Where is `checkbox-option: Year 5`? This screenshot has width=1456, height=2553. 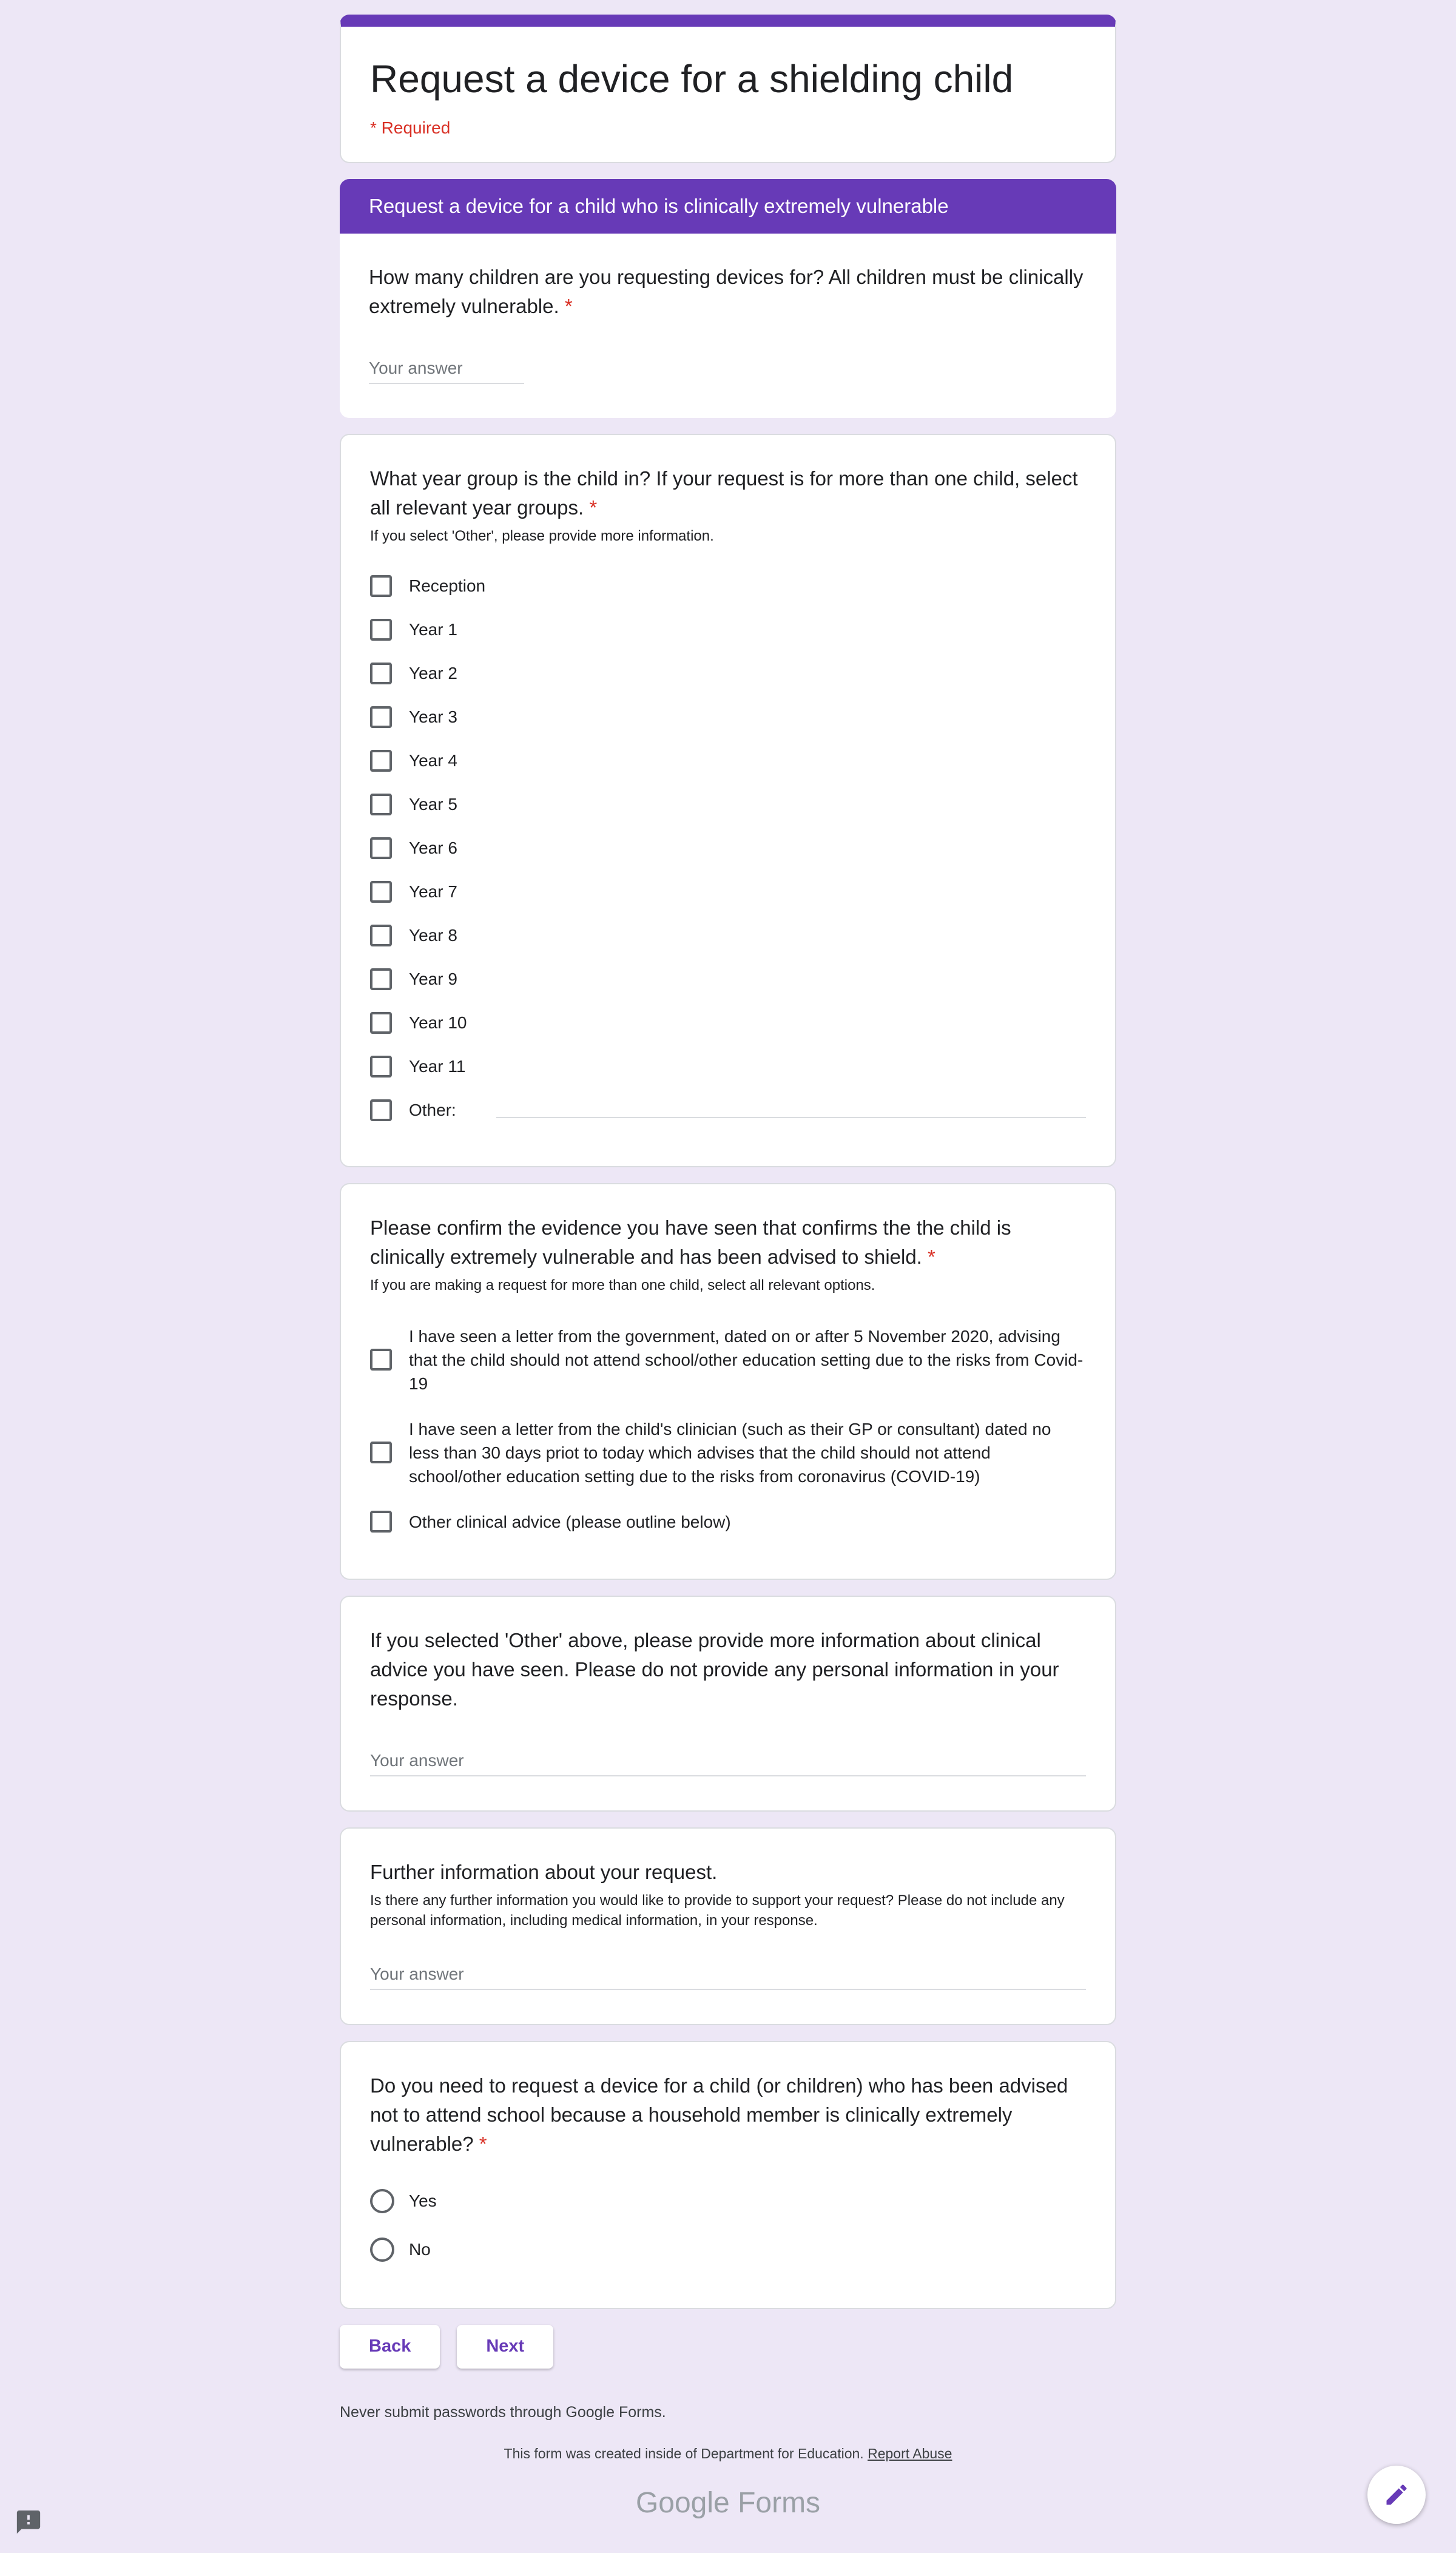
checkbox-option: Year 5 is located at coordinates (728, 804).